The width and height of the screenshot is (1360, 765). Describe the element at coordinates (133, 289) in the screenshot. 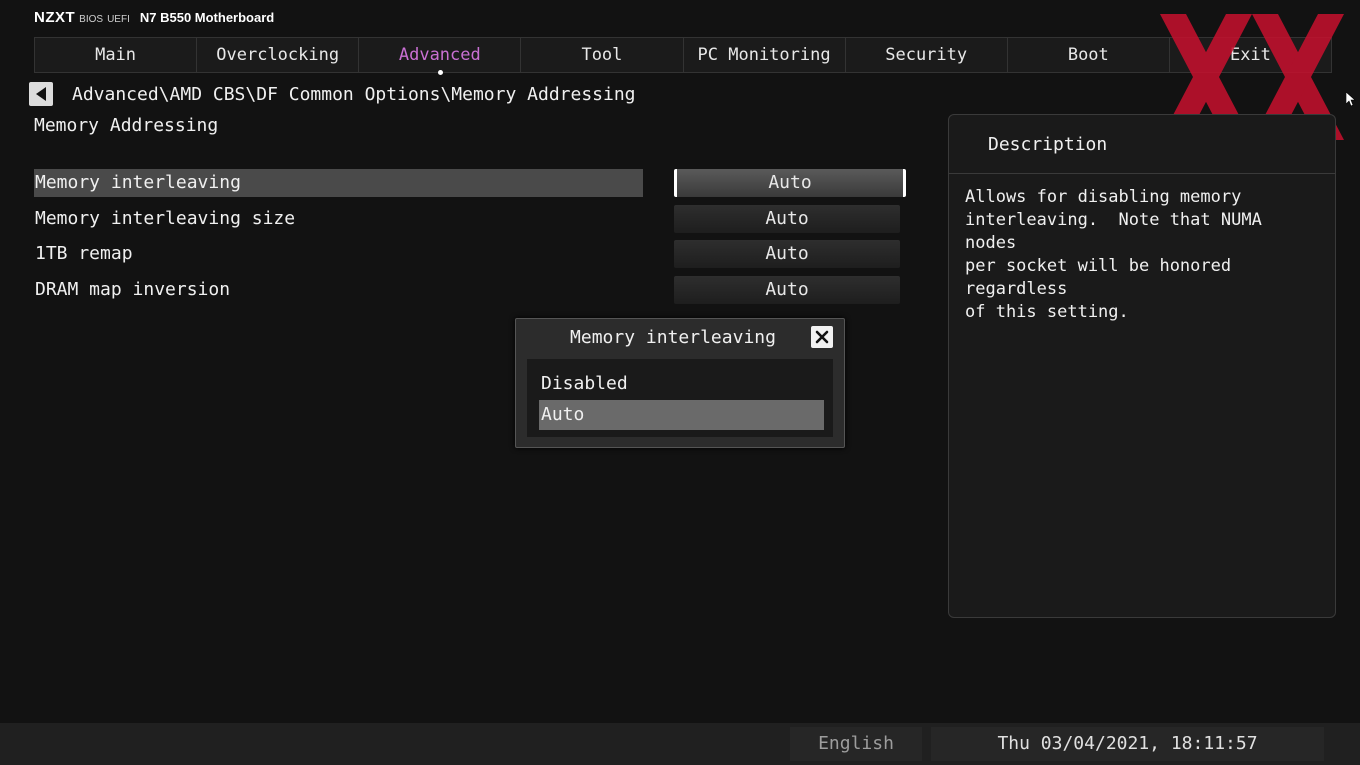

I see `setting-label: DRAM map inversion` at that location.